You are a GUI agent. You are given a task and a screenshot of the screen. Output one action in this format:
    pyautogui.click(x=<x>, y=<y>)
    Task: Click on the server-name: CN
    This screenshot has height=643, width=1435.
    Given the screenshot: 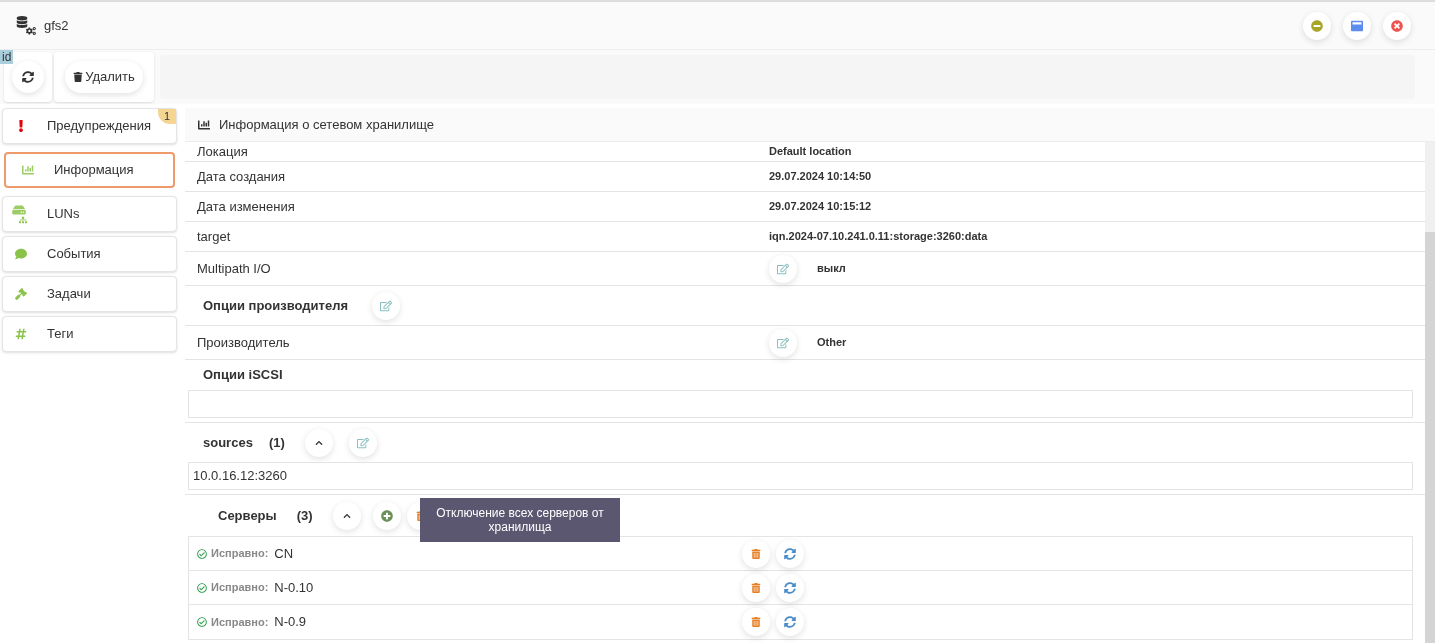 What is the action you would take?
    pyautogui.click(x=284, y=553)
    